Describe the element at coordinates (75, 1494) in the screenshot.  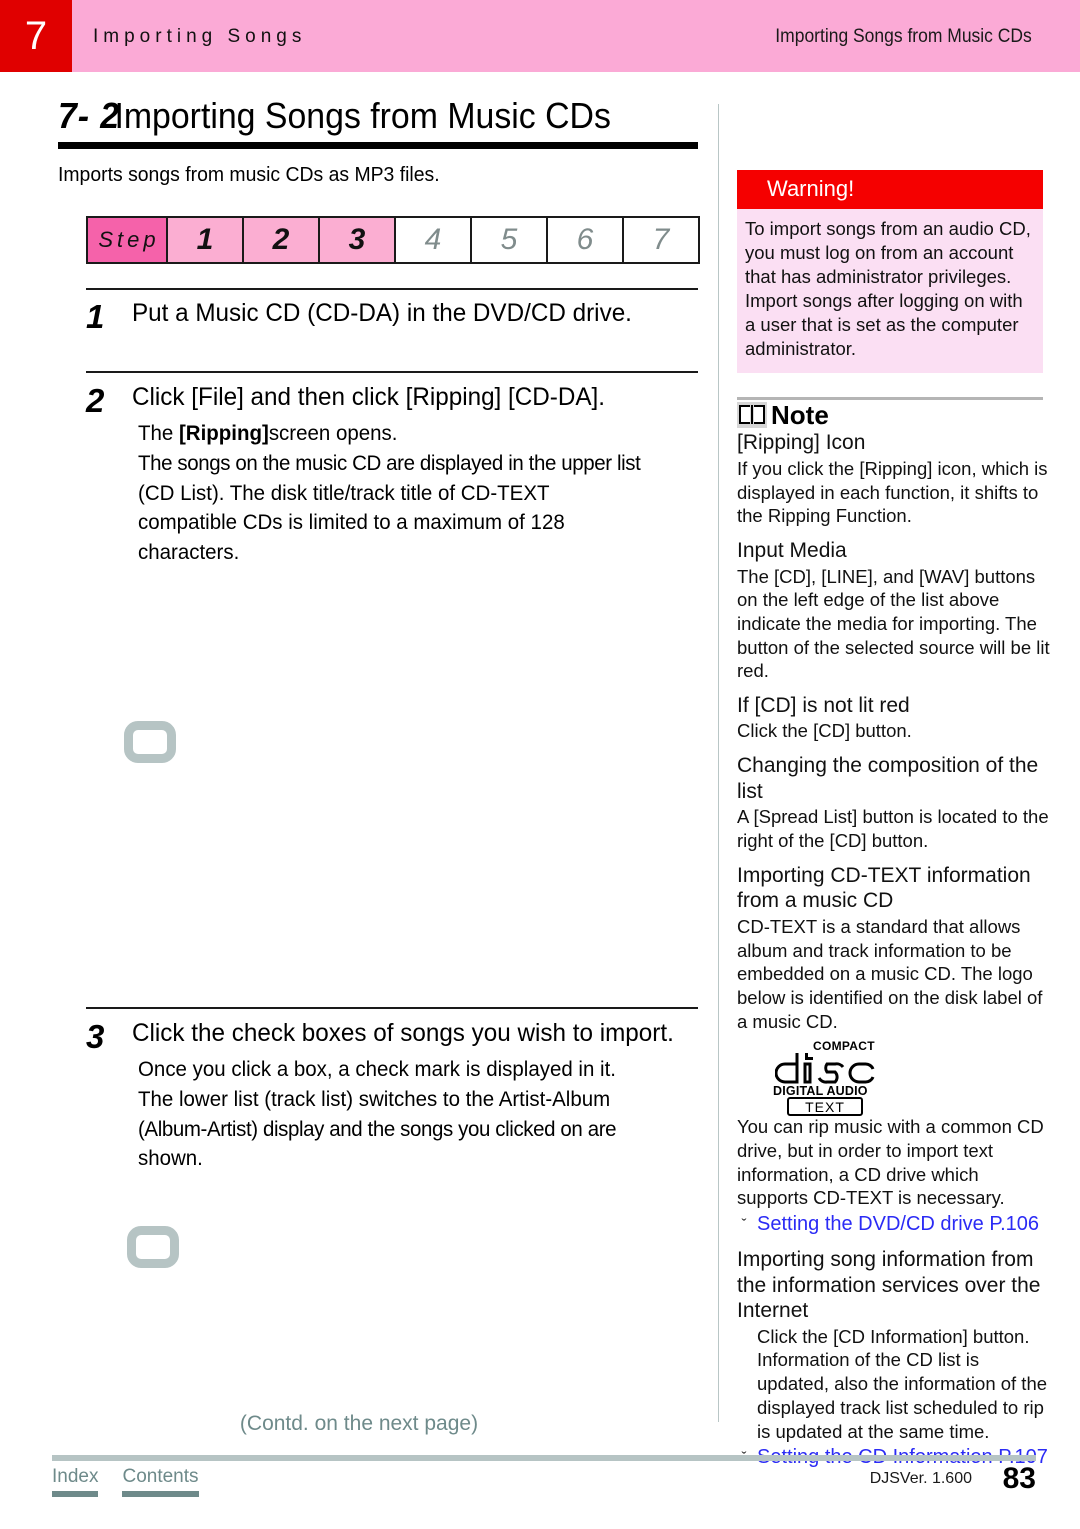
I see `footer-link-index-bar` at that location.